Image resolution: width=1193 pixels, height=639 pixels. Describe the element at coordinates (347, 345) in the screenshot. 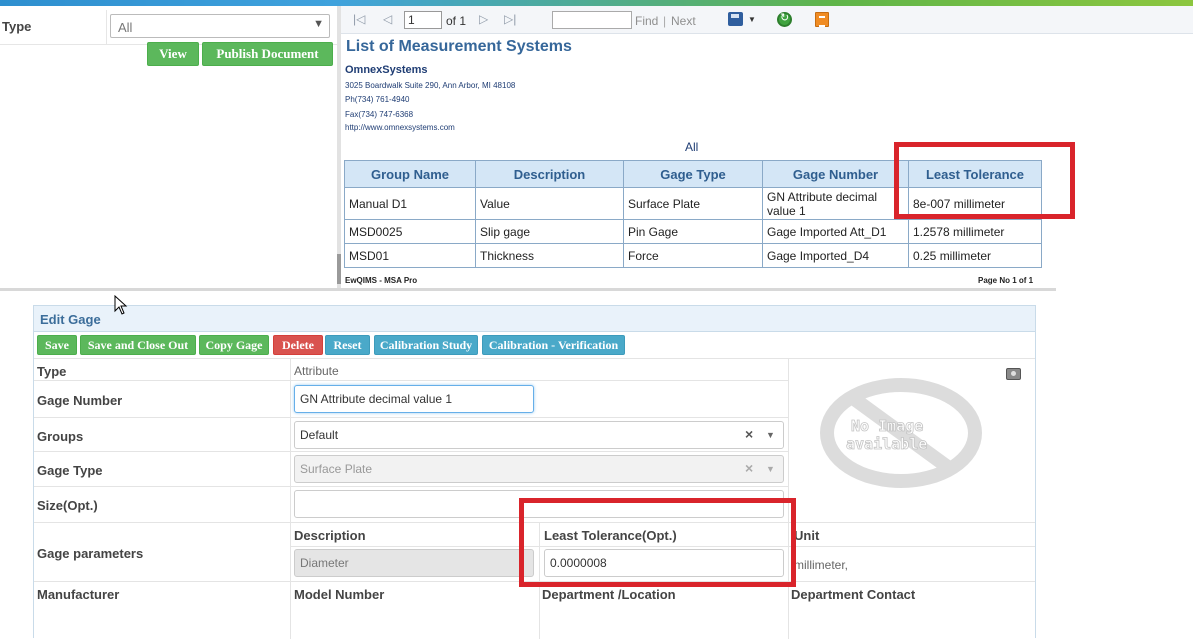

I see `reset-button: Reset` at that location.